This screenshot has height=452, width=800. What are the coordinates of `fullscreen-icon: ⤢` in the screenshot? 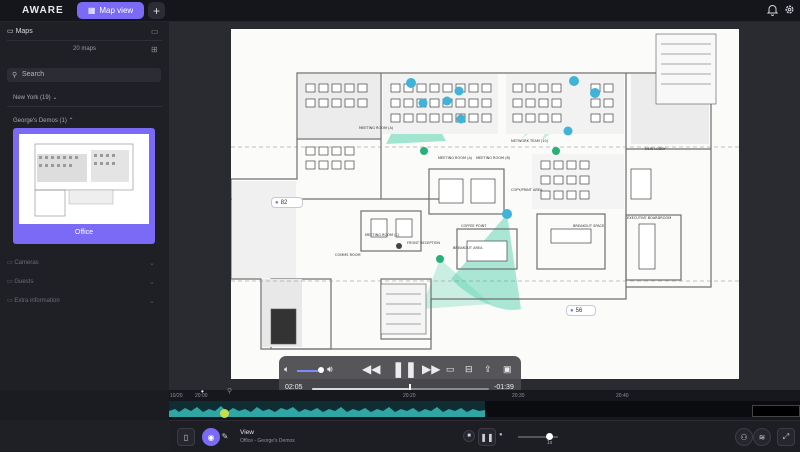 It's located at (786, 437).